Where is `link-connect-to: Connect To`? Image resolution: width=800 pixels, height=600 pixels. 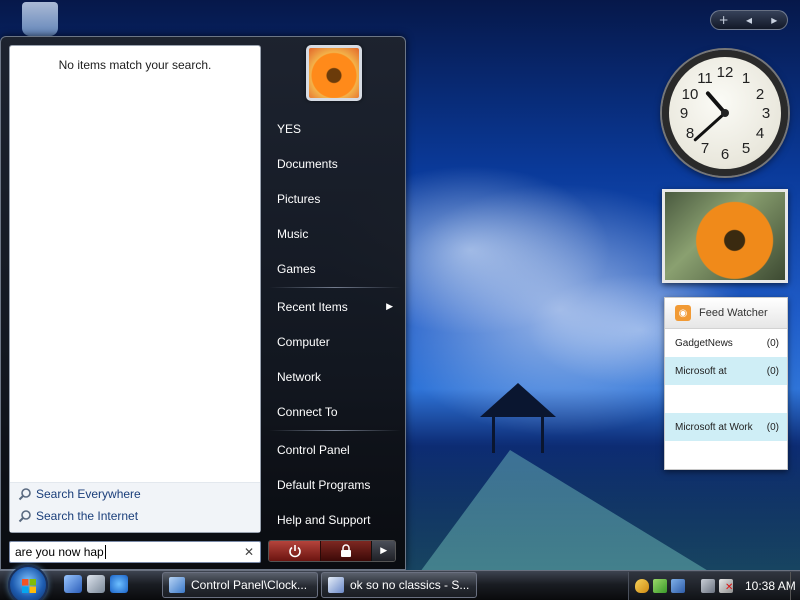 link-connect-to: Connect To is located at coordinates (335, 411).